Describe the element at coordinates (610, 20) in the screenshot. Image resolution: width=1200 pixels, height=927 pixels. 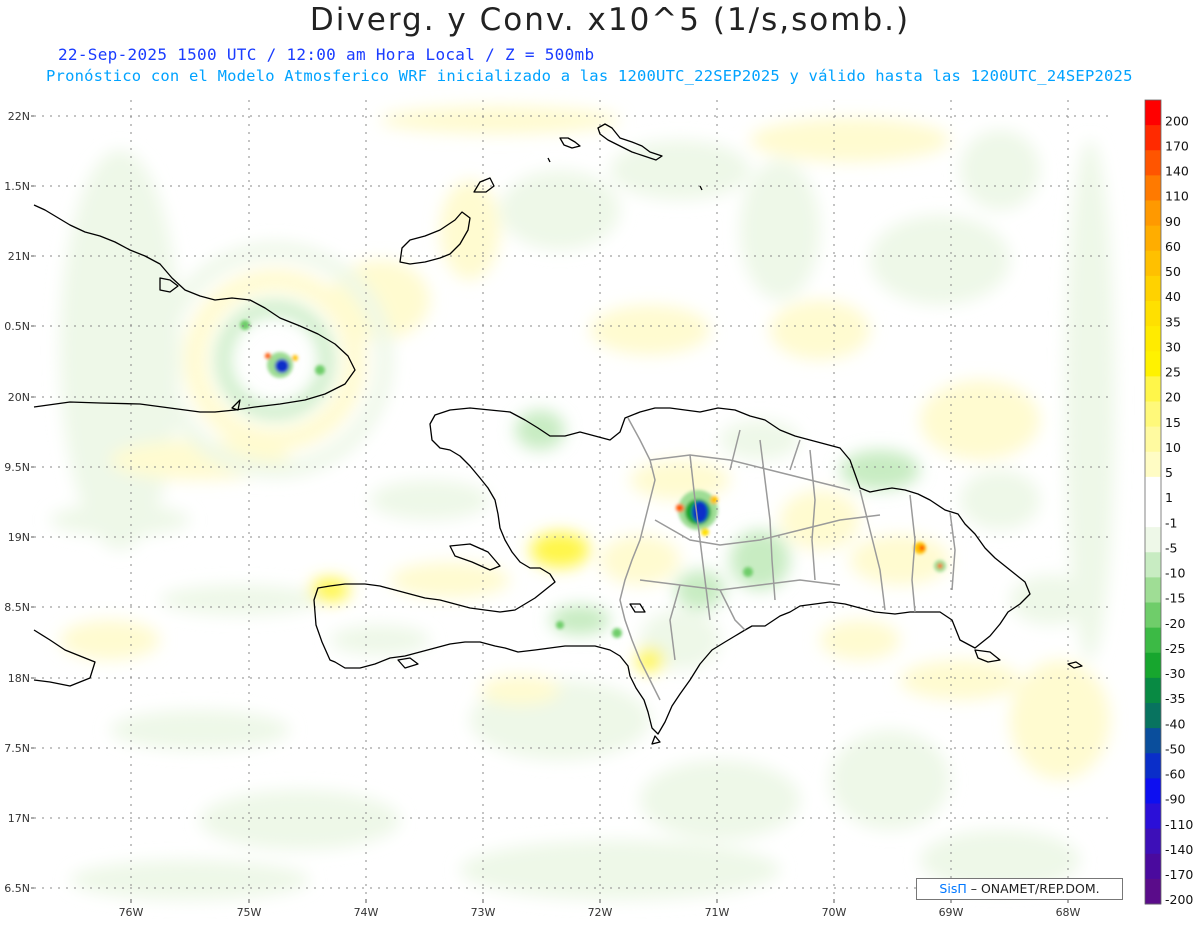
I see `page-title: Diverg. y Conv. x10^5 (1/s,somb.)` at that location.